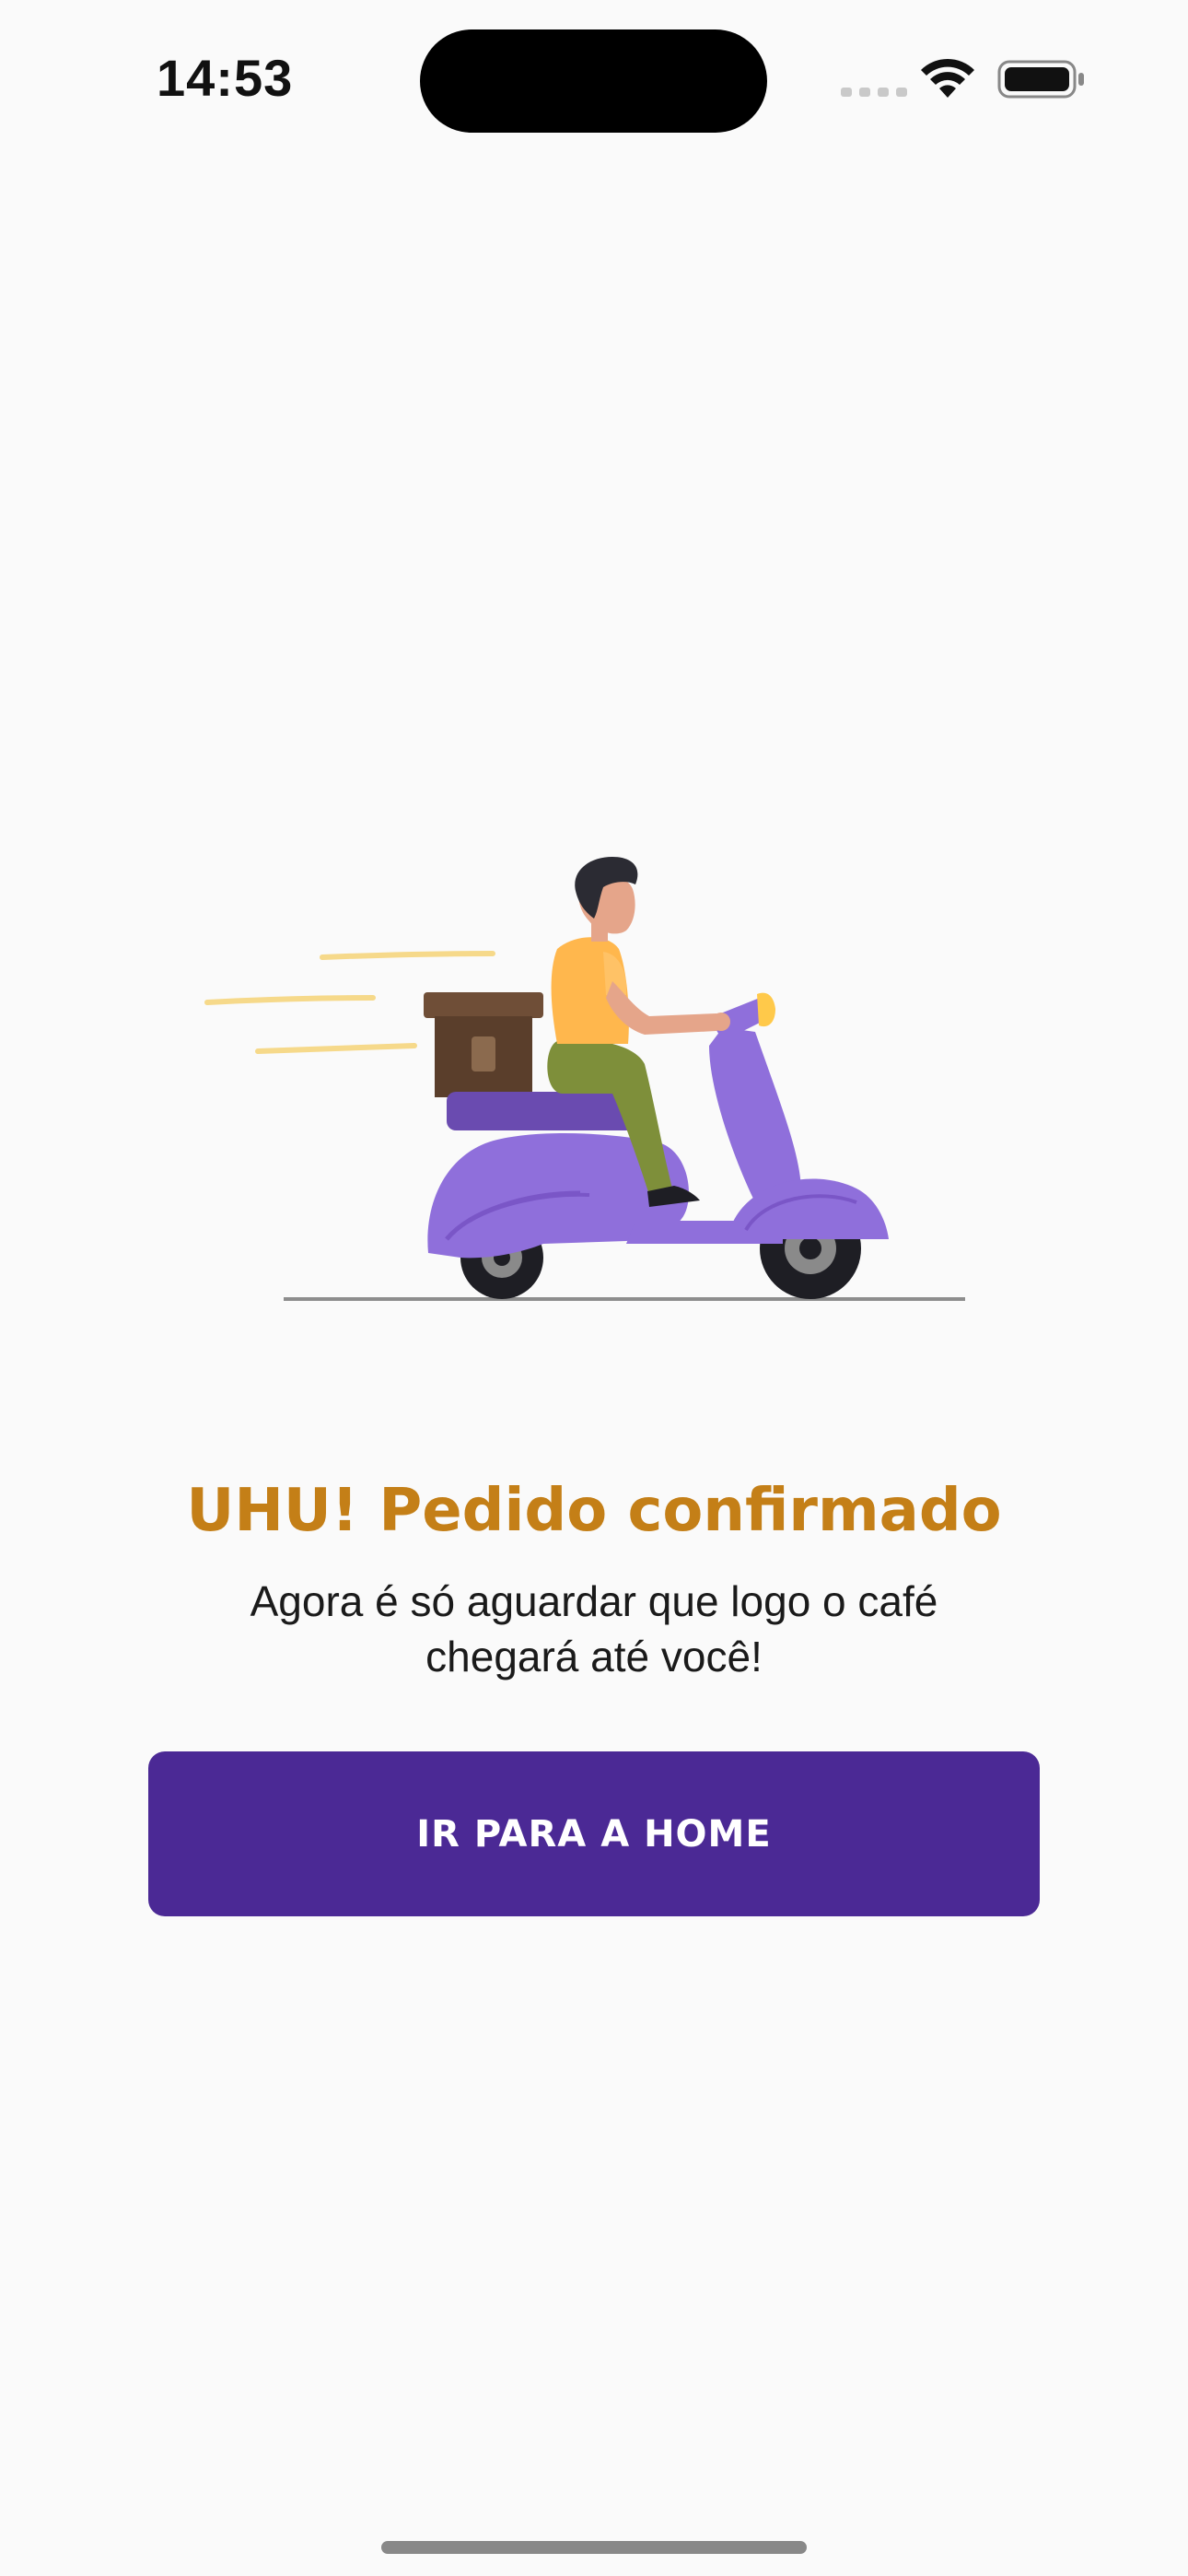  I want to click on go-home-button: IR PARA A HOME, so click(594, 1833).